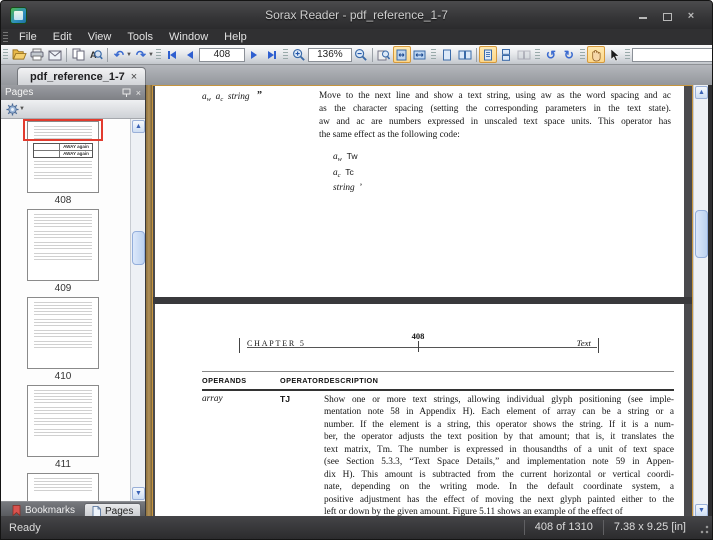 This screenshot has height=540, width=713. Describe the element at coordinates (671, 54) in the screenshot. I see `search-input` at that location.